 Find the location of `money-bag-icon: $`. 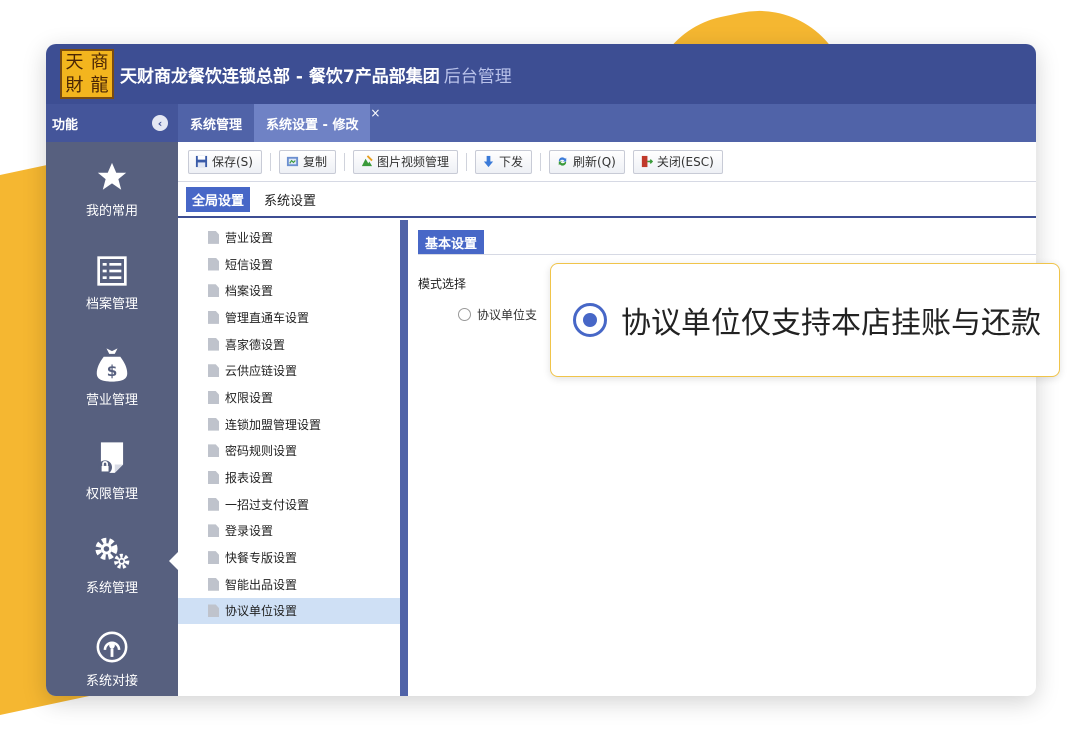

money-bag-icon: $ is located at coordinates (112, 364).